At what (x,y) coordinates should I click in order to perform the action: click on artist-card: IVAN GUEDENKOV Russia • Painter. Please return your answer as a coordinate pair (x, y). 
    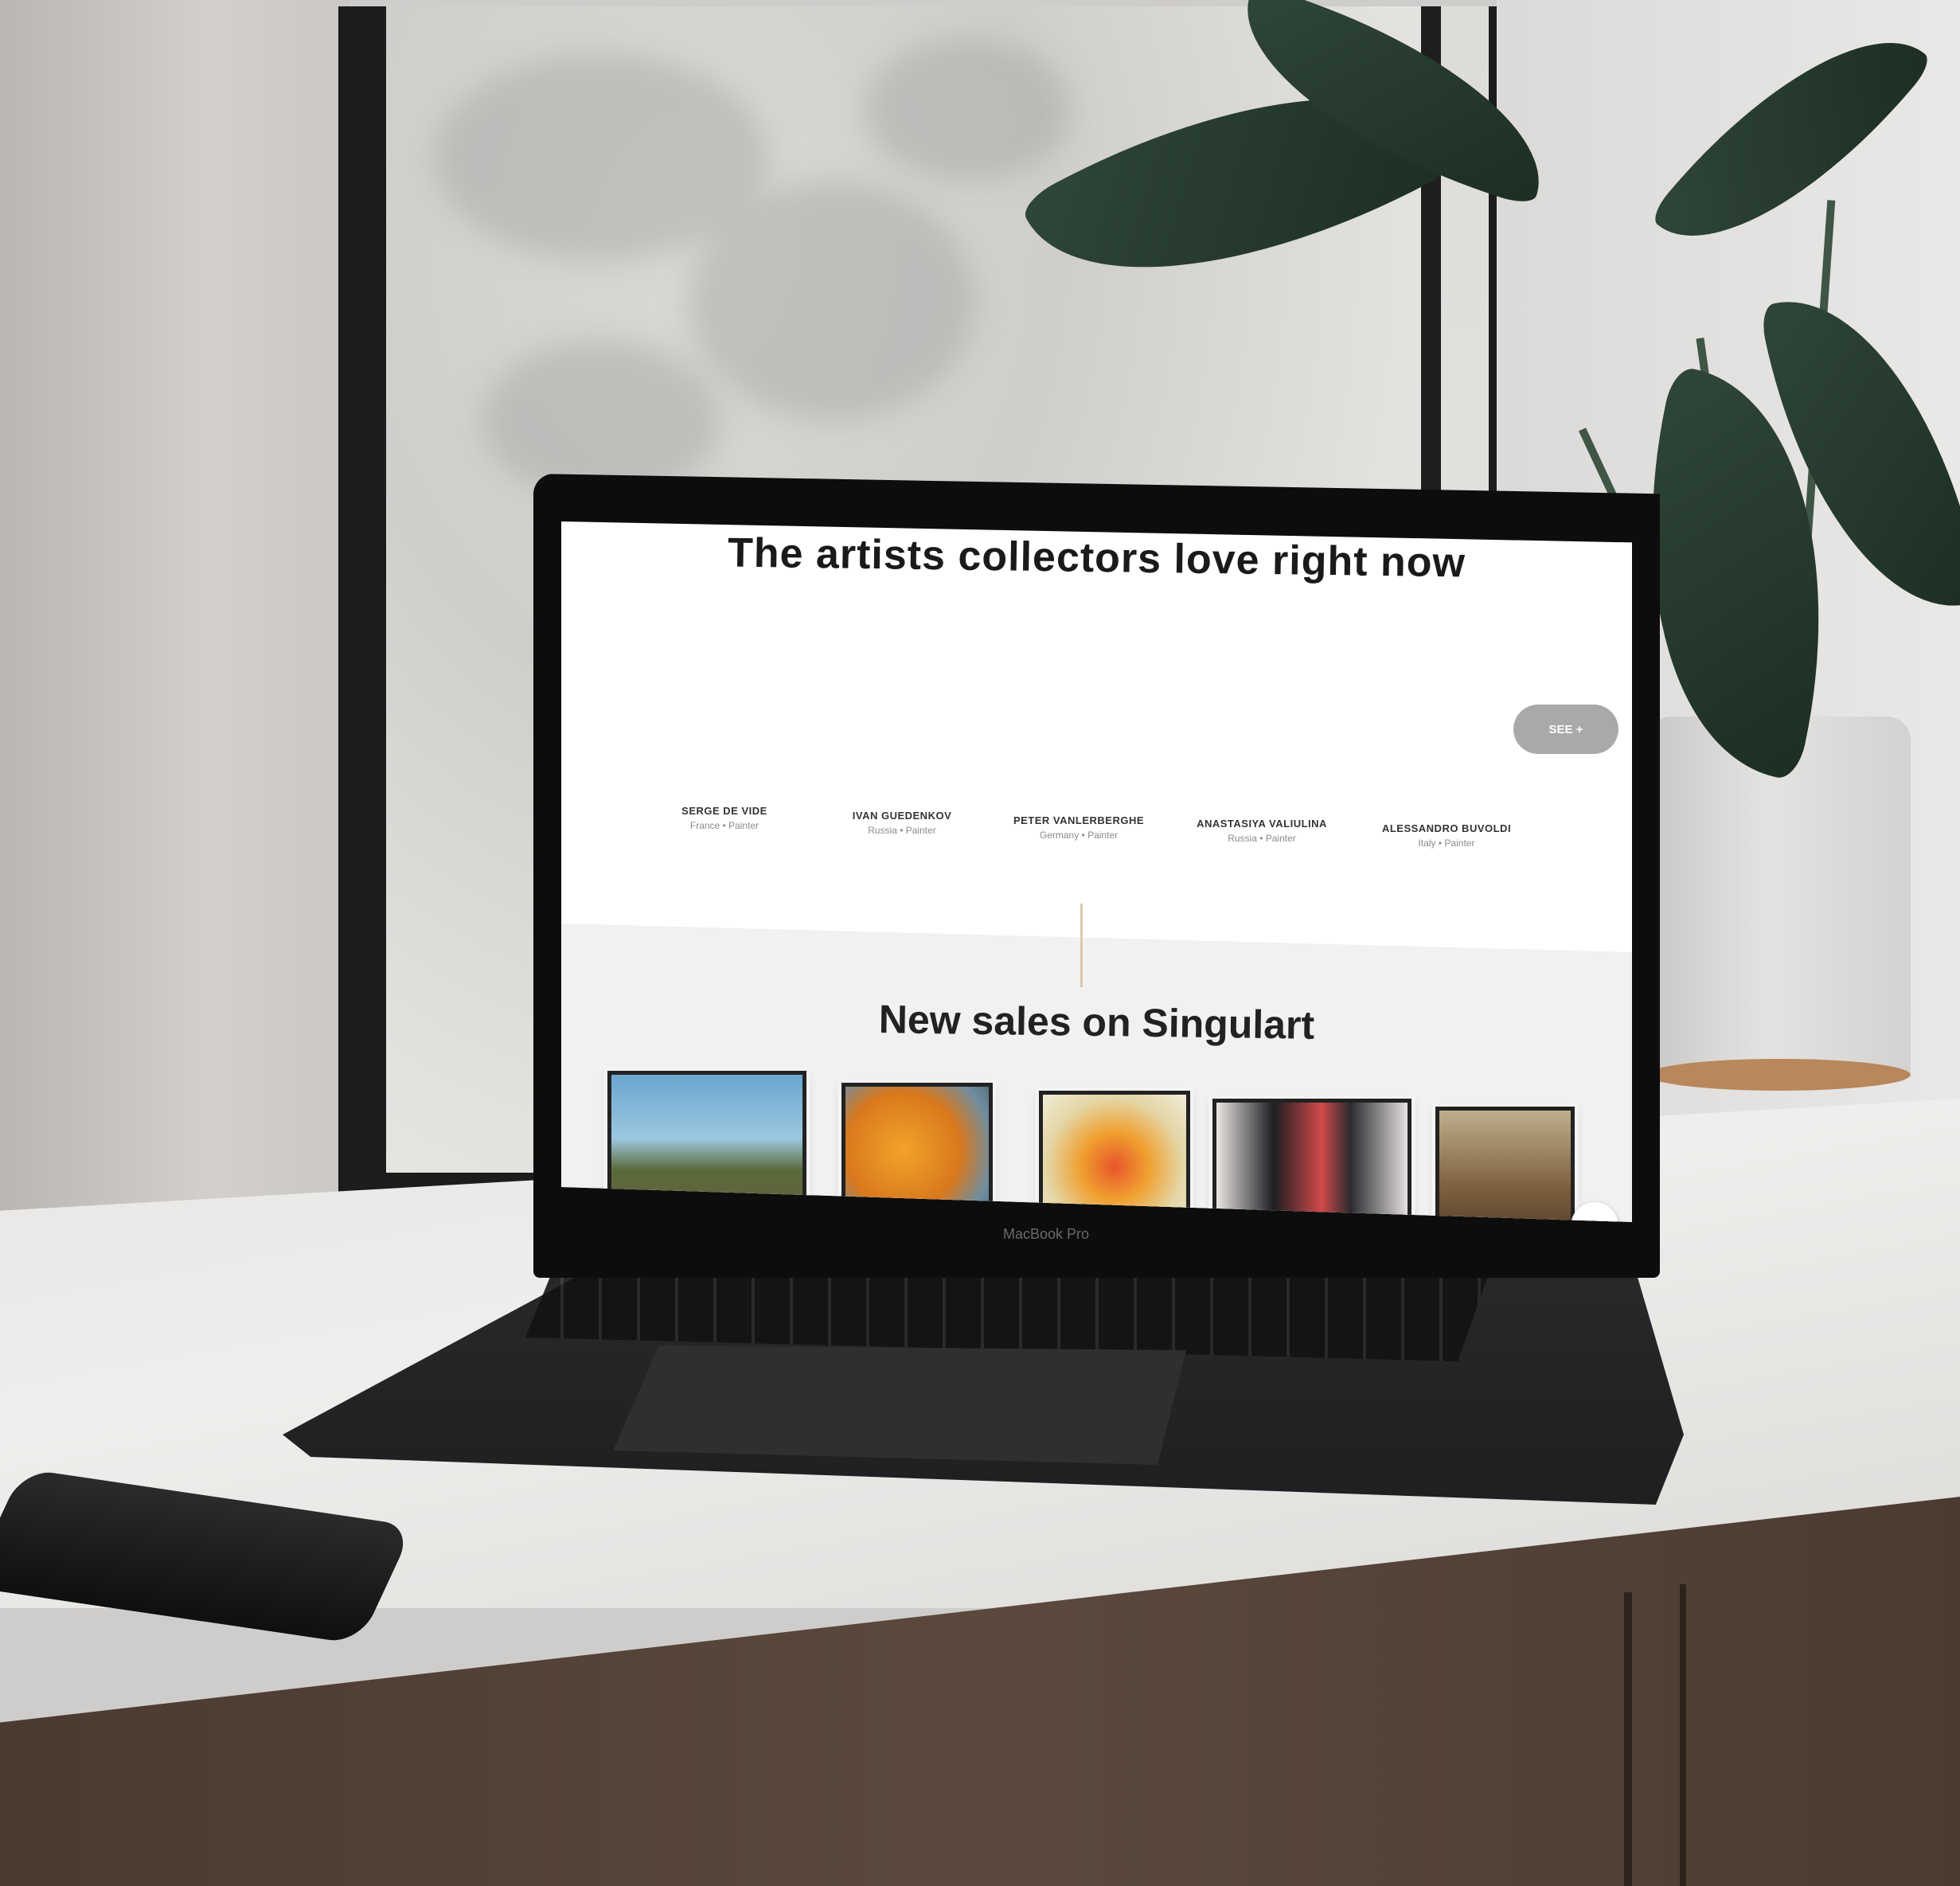
    Looking at the image, I should click on (902, 823).